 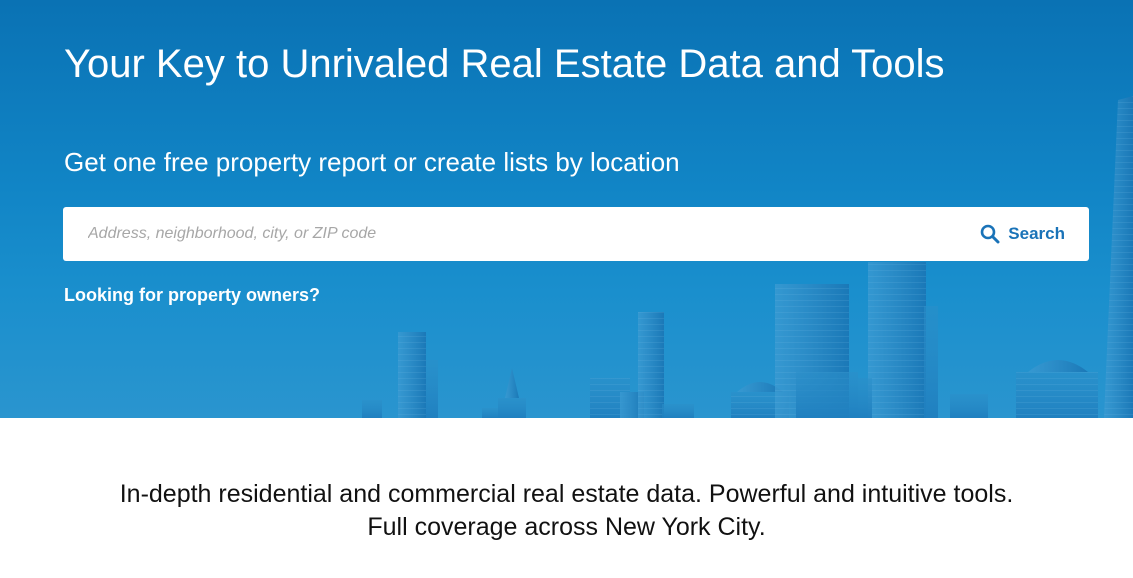 I want to click on search-bar: Search, so click(x=576, y=234).